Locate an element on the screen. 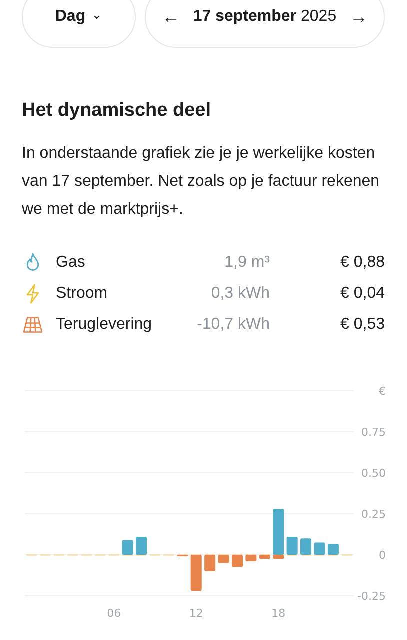  x-axis-label: 12 is located at coordinates (196, 613).